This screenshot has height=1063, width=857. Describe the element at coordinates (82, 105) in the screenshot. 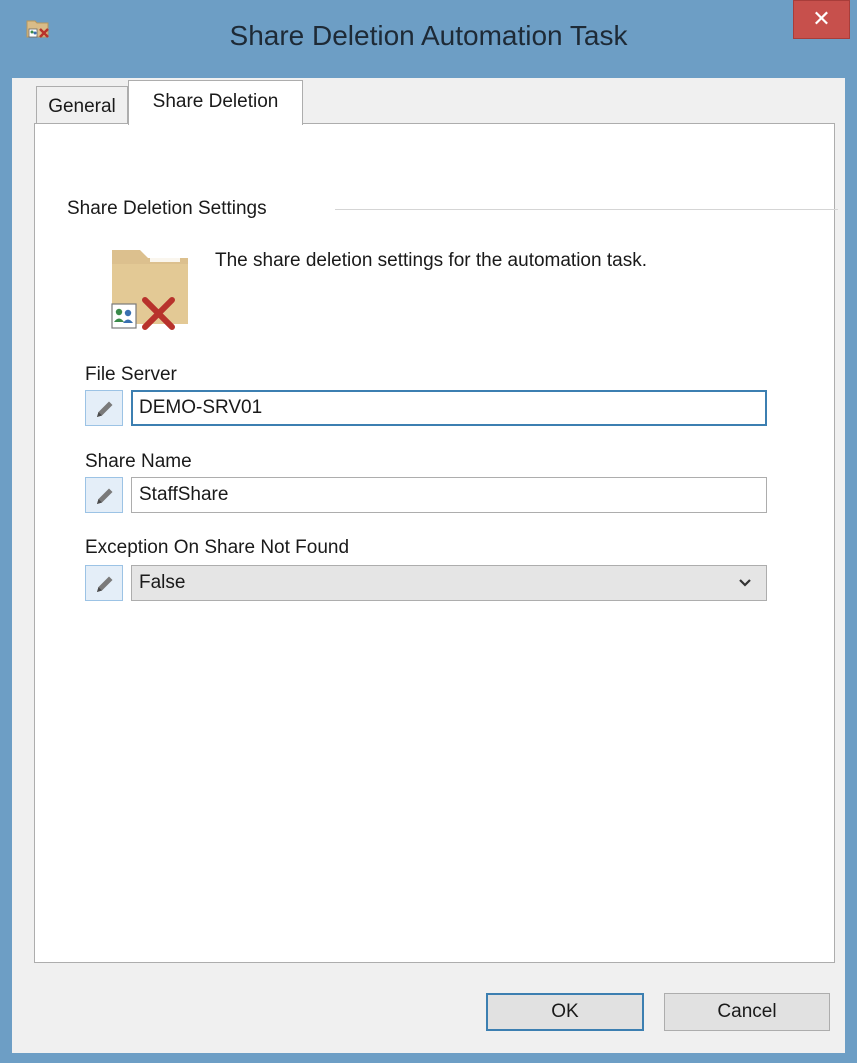

I see `tab-general: General` at that location.